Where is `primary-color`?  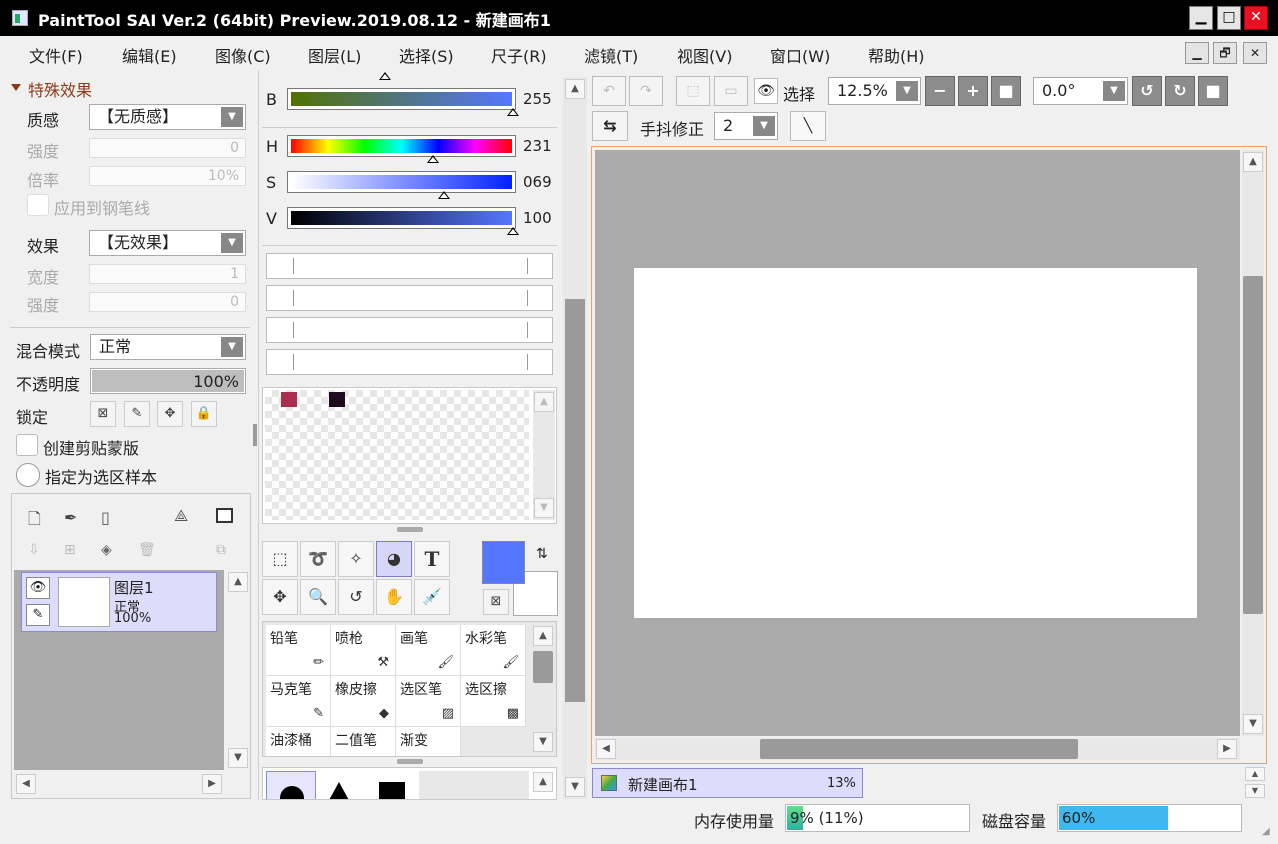
primary-color is located at coordinates (503, 562).